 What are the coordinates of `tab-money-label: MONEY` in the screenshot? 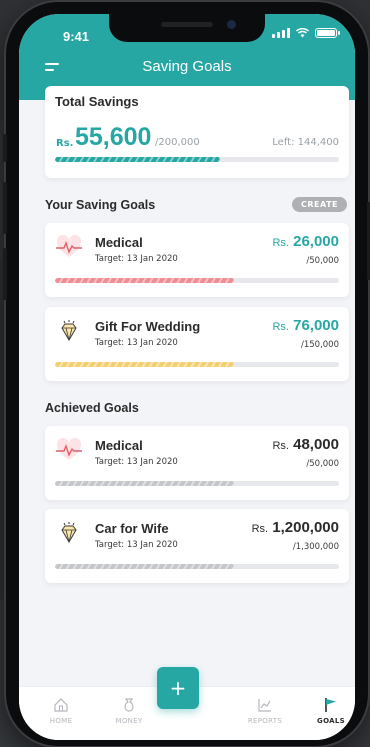 It's located at (129, 721).